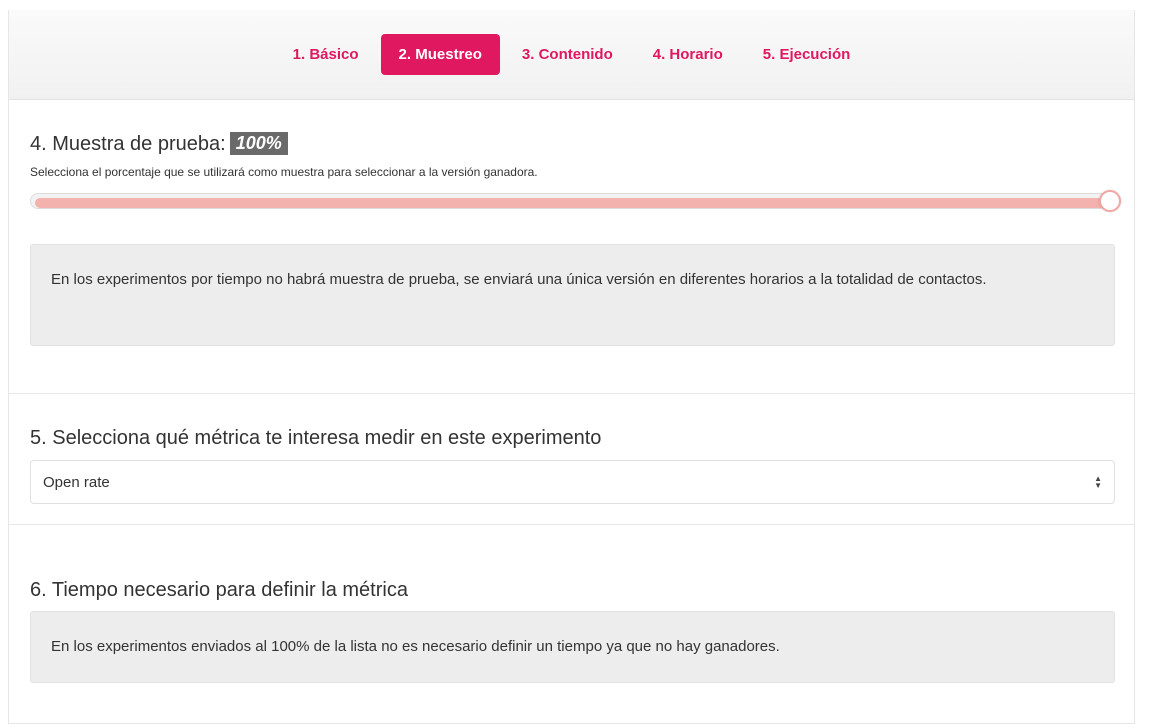  Describe the element at coordinates (572, 482) in the screenshot. I see `metric-select: Open rate ▲ ▼` at that location.